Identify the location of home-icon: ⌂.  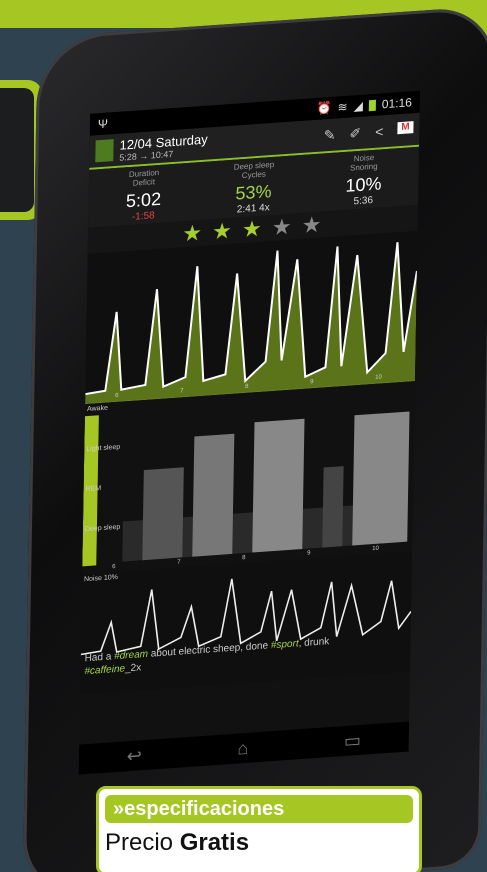
(242, 748).